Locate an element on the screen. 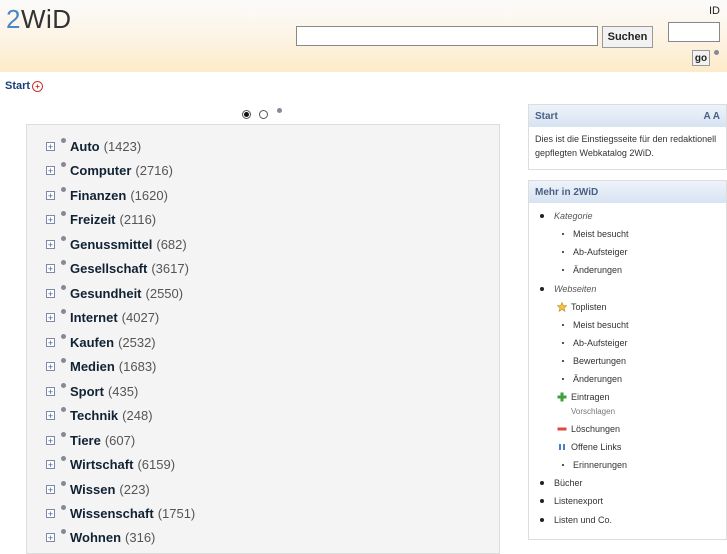 This screenshot has height=554, width=727. menu-kat-meist-besucht: Meist besucht is located at coordinates (595, 234).